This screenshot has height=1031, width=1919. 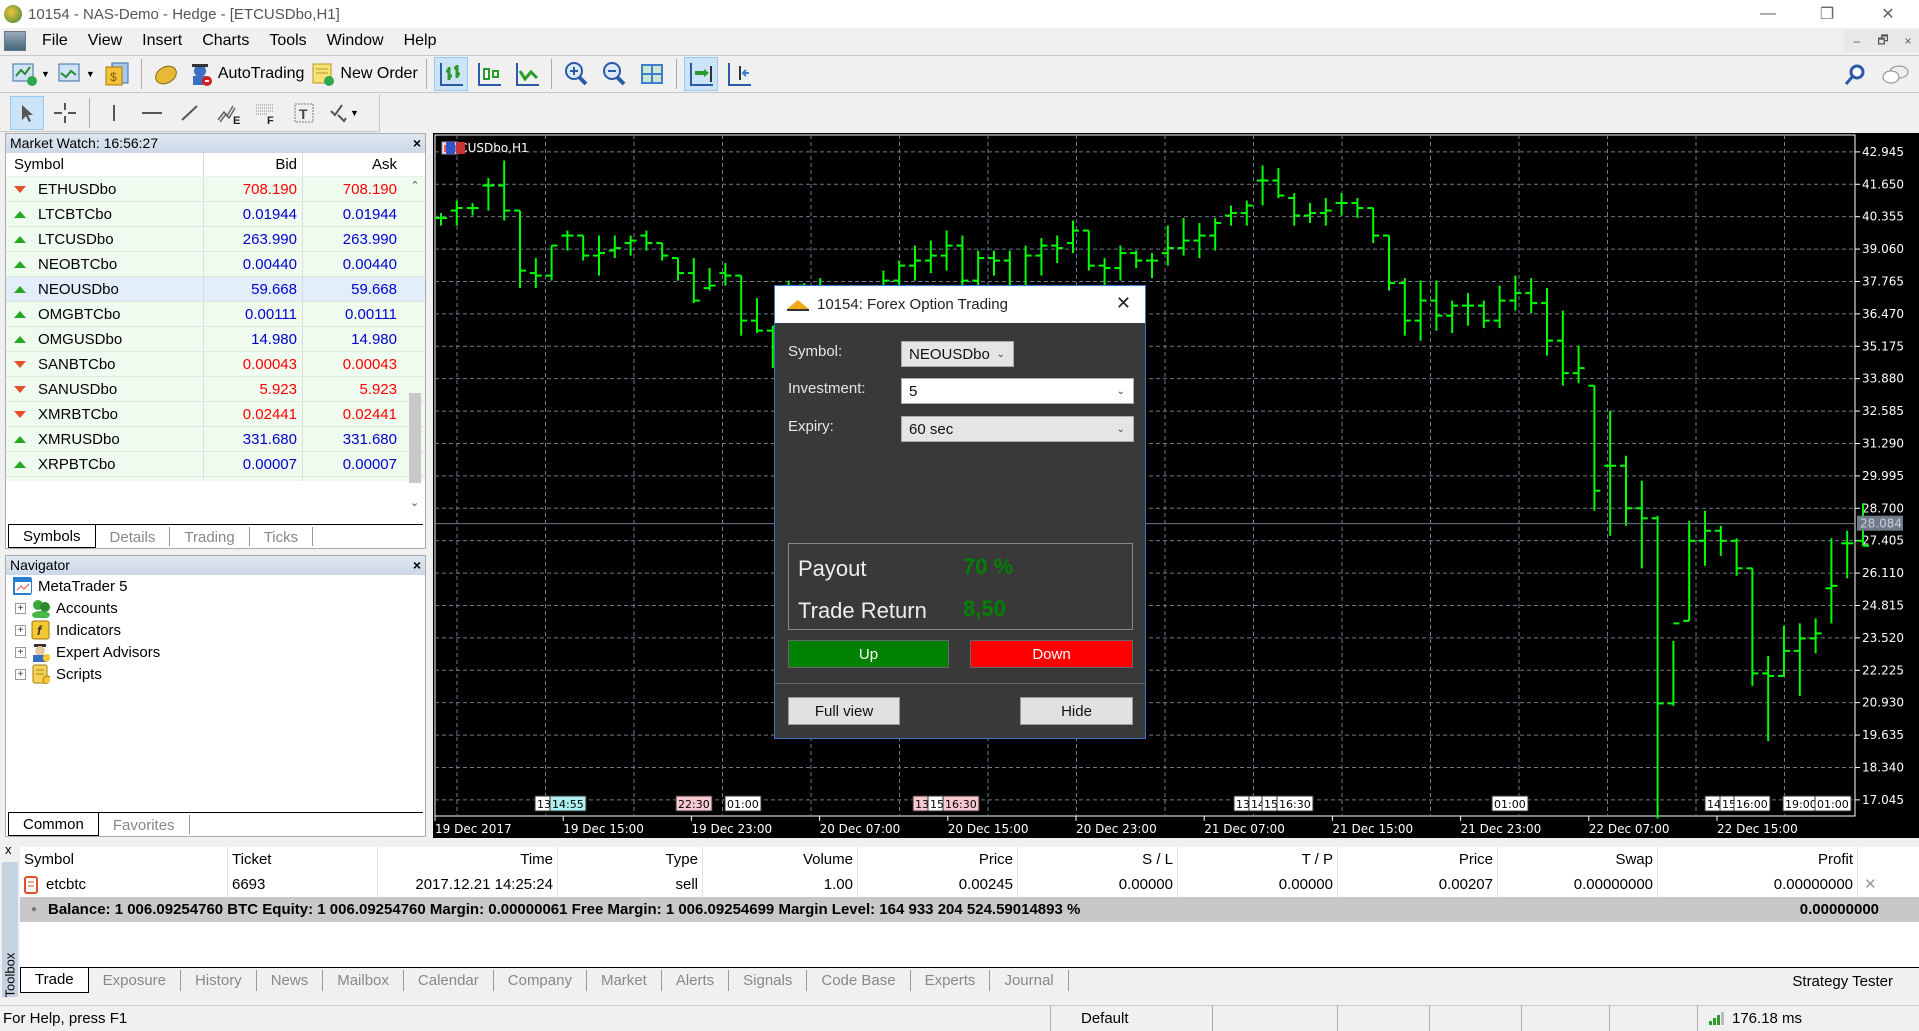 What do you see at coordinates (215, 189) in the screenshot?
I see `market-watch-row: ETHUSDbo 708.190 708.190` at bounding box center [215, 189].